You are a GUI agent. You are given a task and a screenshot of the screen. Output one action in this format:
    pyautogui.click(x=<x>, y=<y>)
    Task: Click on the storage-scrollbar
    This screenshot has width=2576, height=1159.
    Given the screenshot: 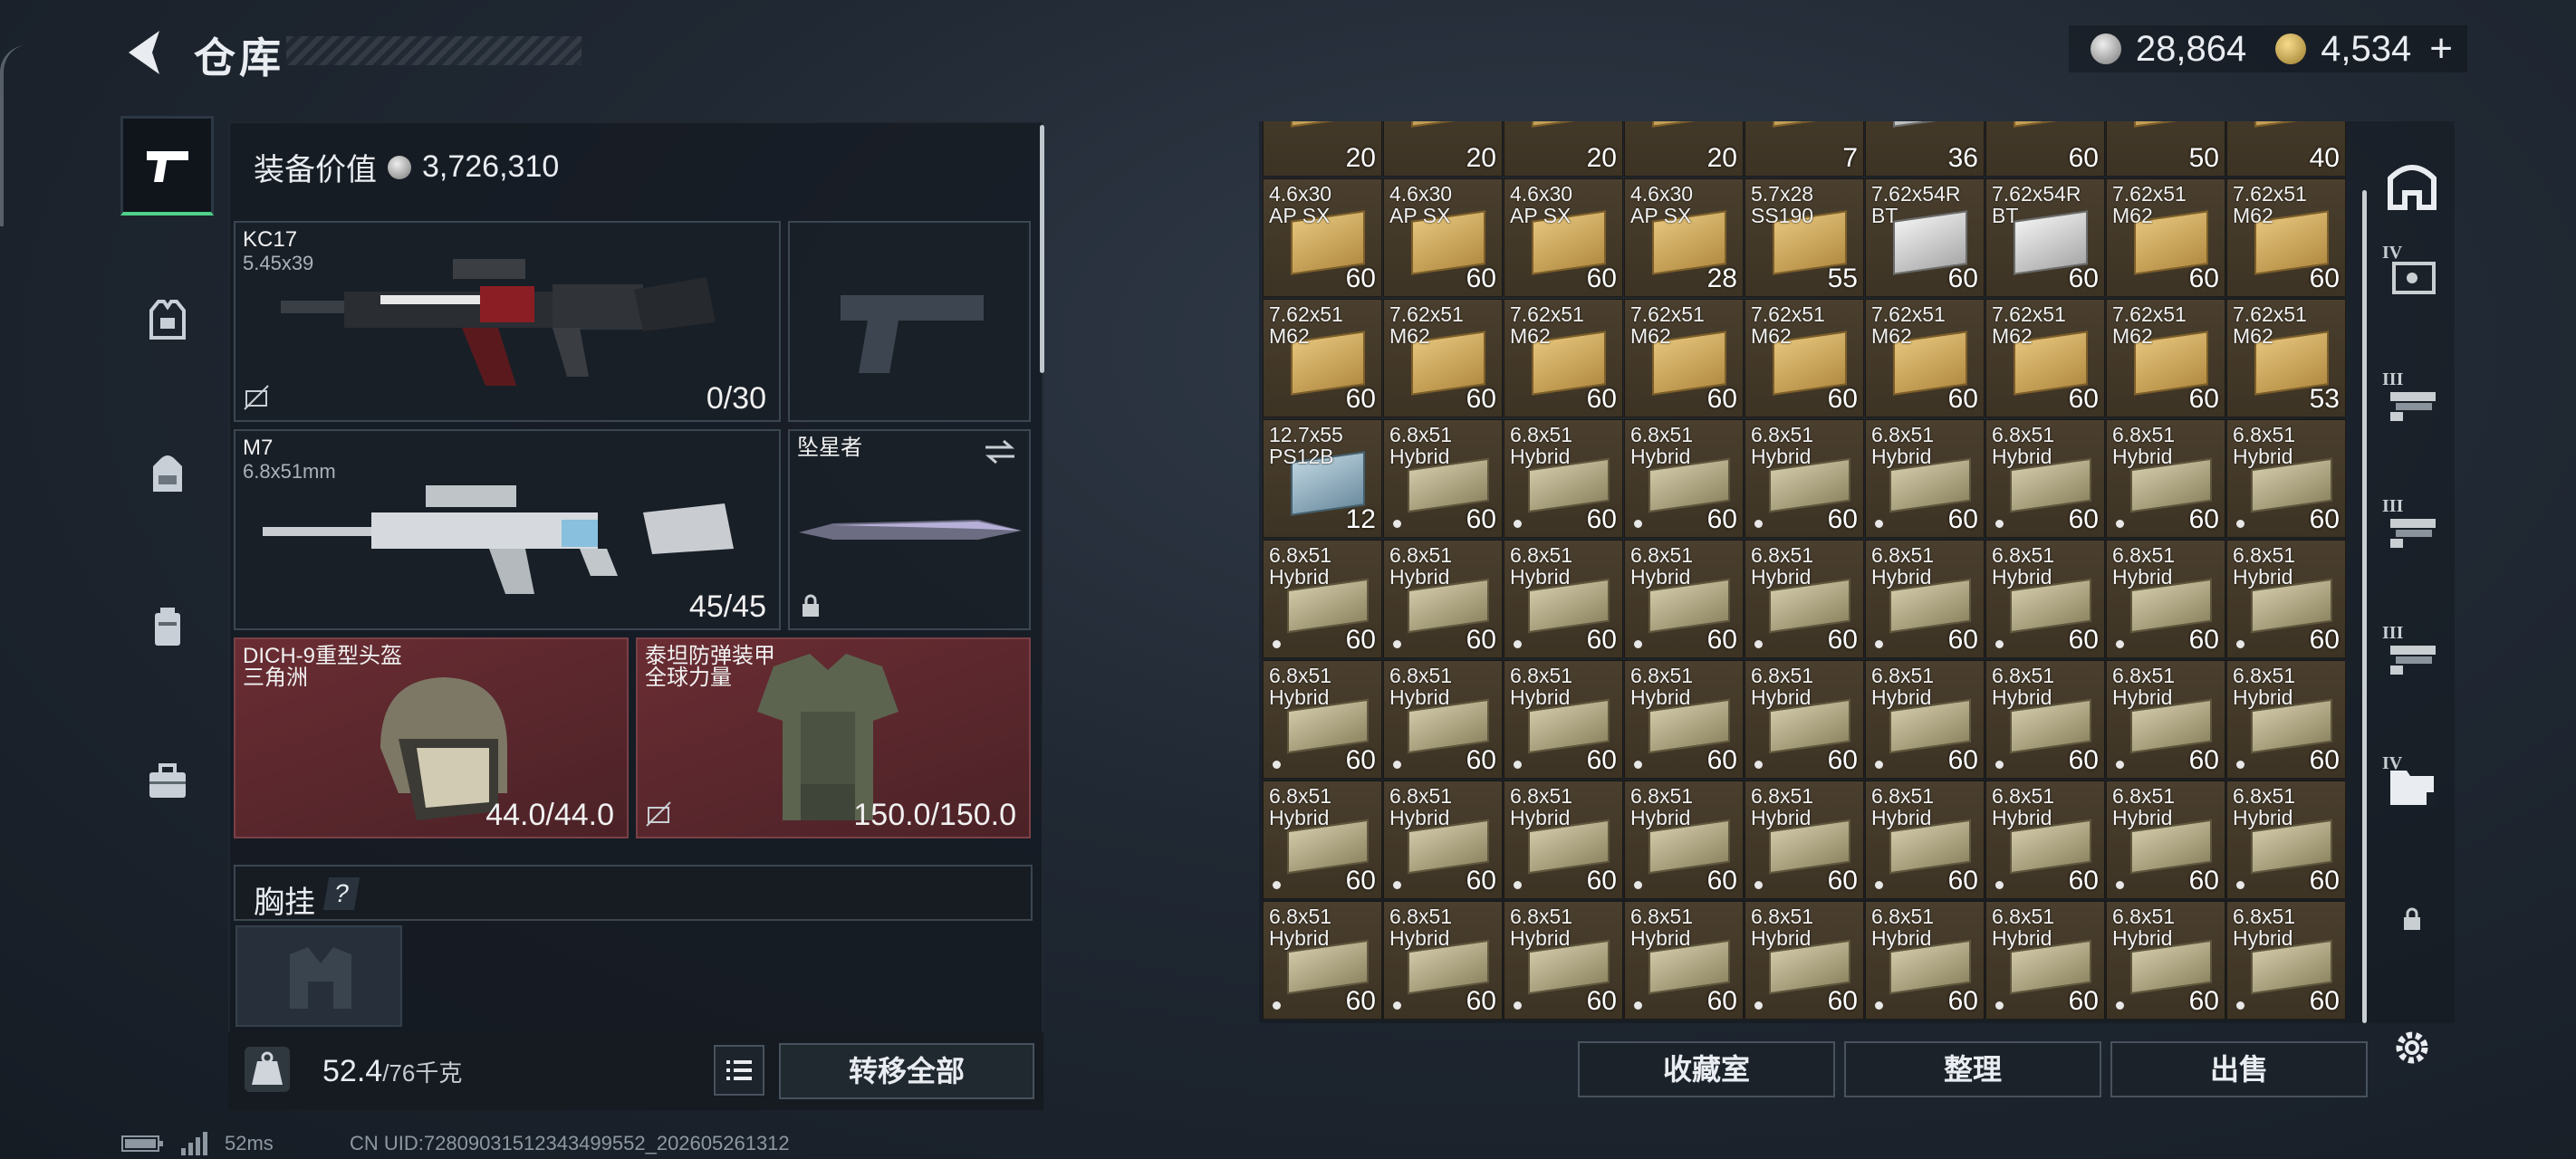 What is the action you would take?
    pyautogui.click(x=2364, y=606)
    